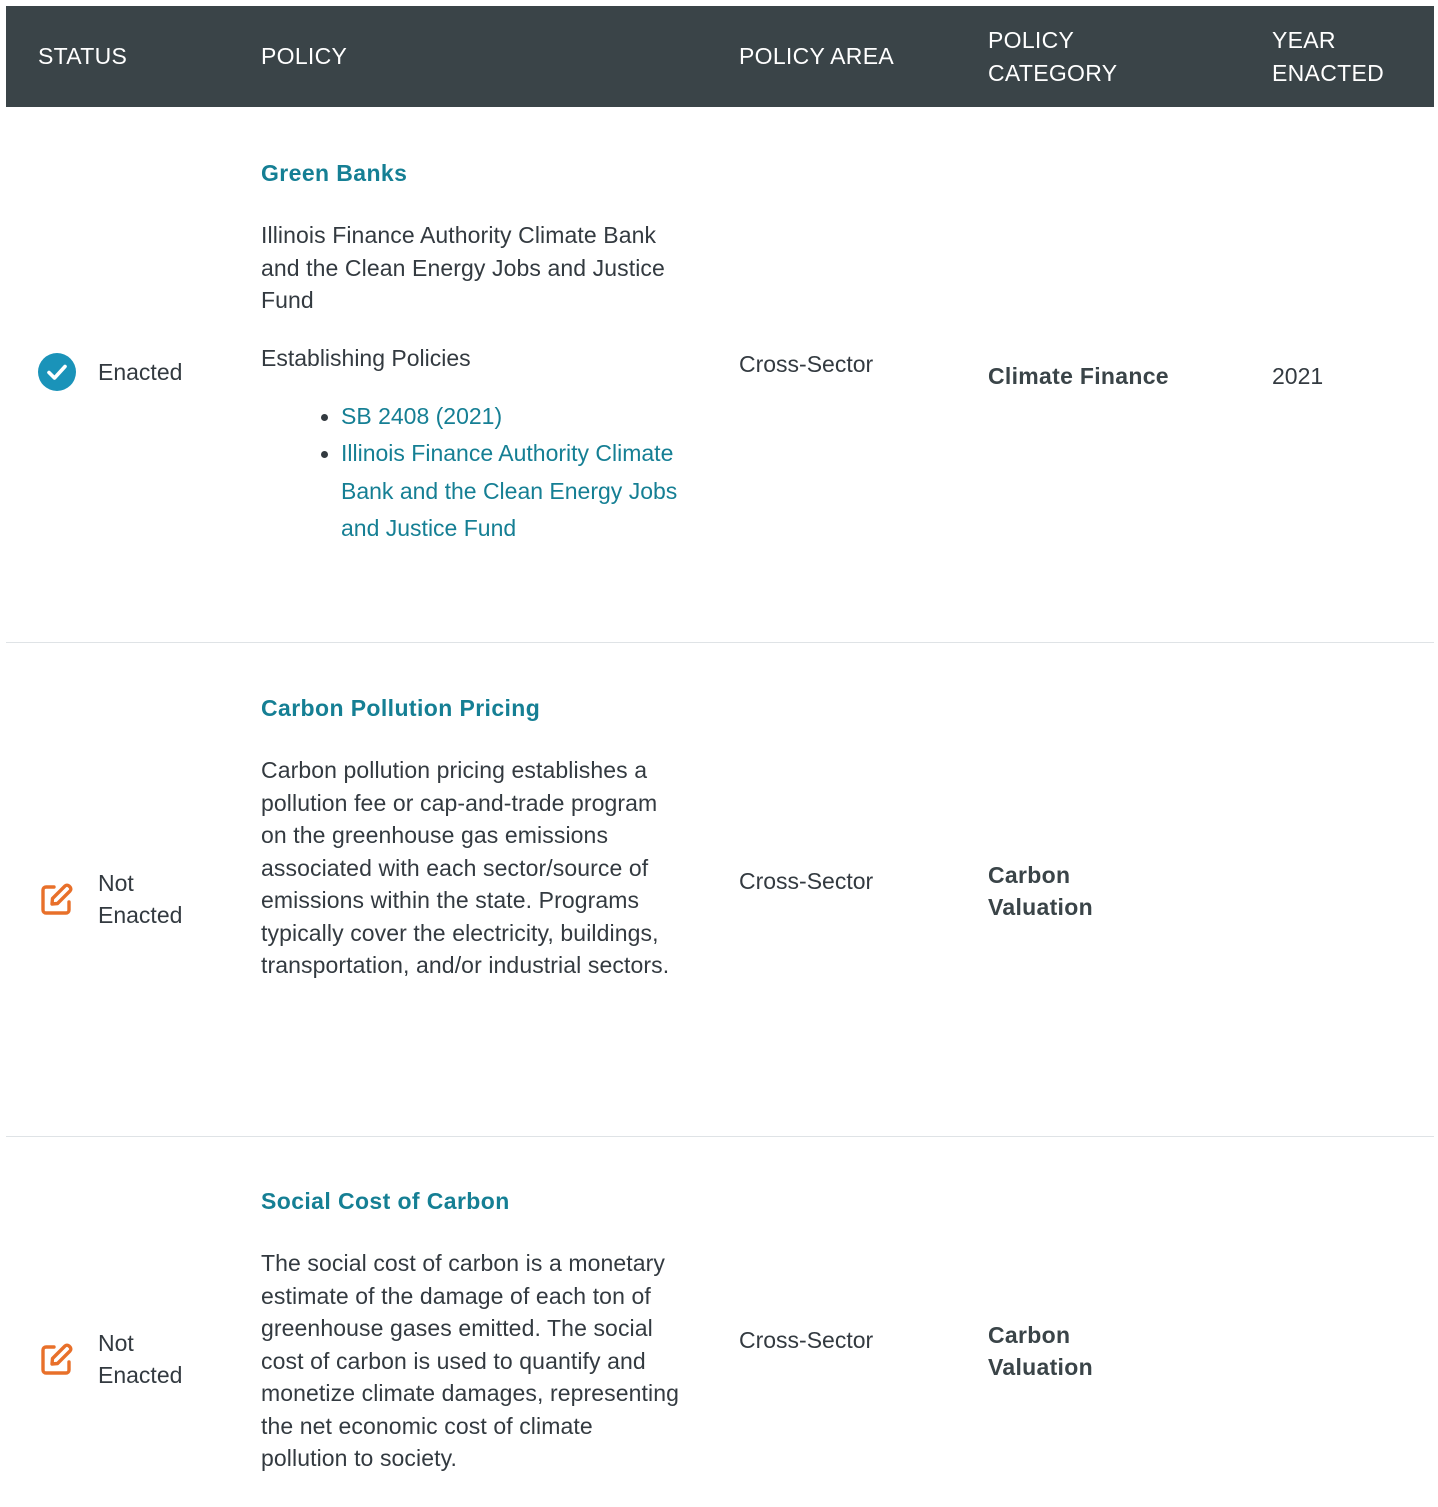 The height and width of the screenshot is (1507, 1438). I want to click on policy-title-link: Carbon Pollution Pricing, so click(471, 708).